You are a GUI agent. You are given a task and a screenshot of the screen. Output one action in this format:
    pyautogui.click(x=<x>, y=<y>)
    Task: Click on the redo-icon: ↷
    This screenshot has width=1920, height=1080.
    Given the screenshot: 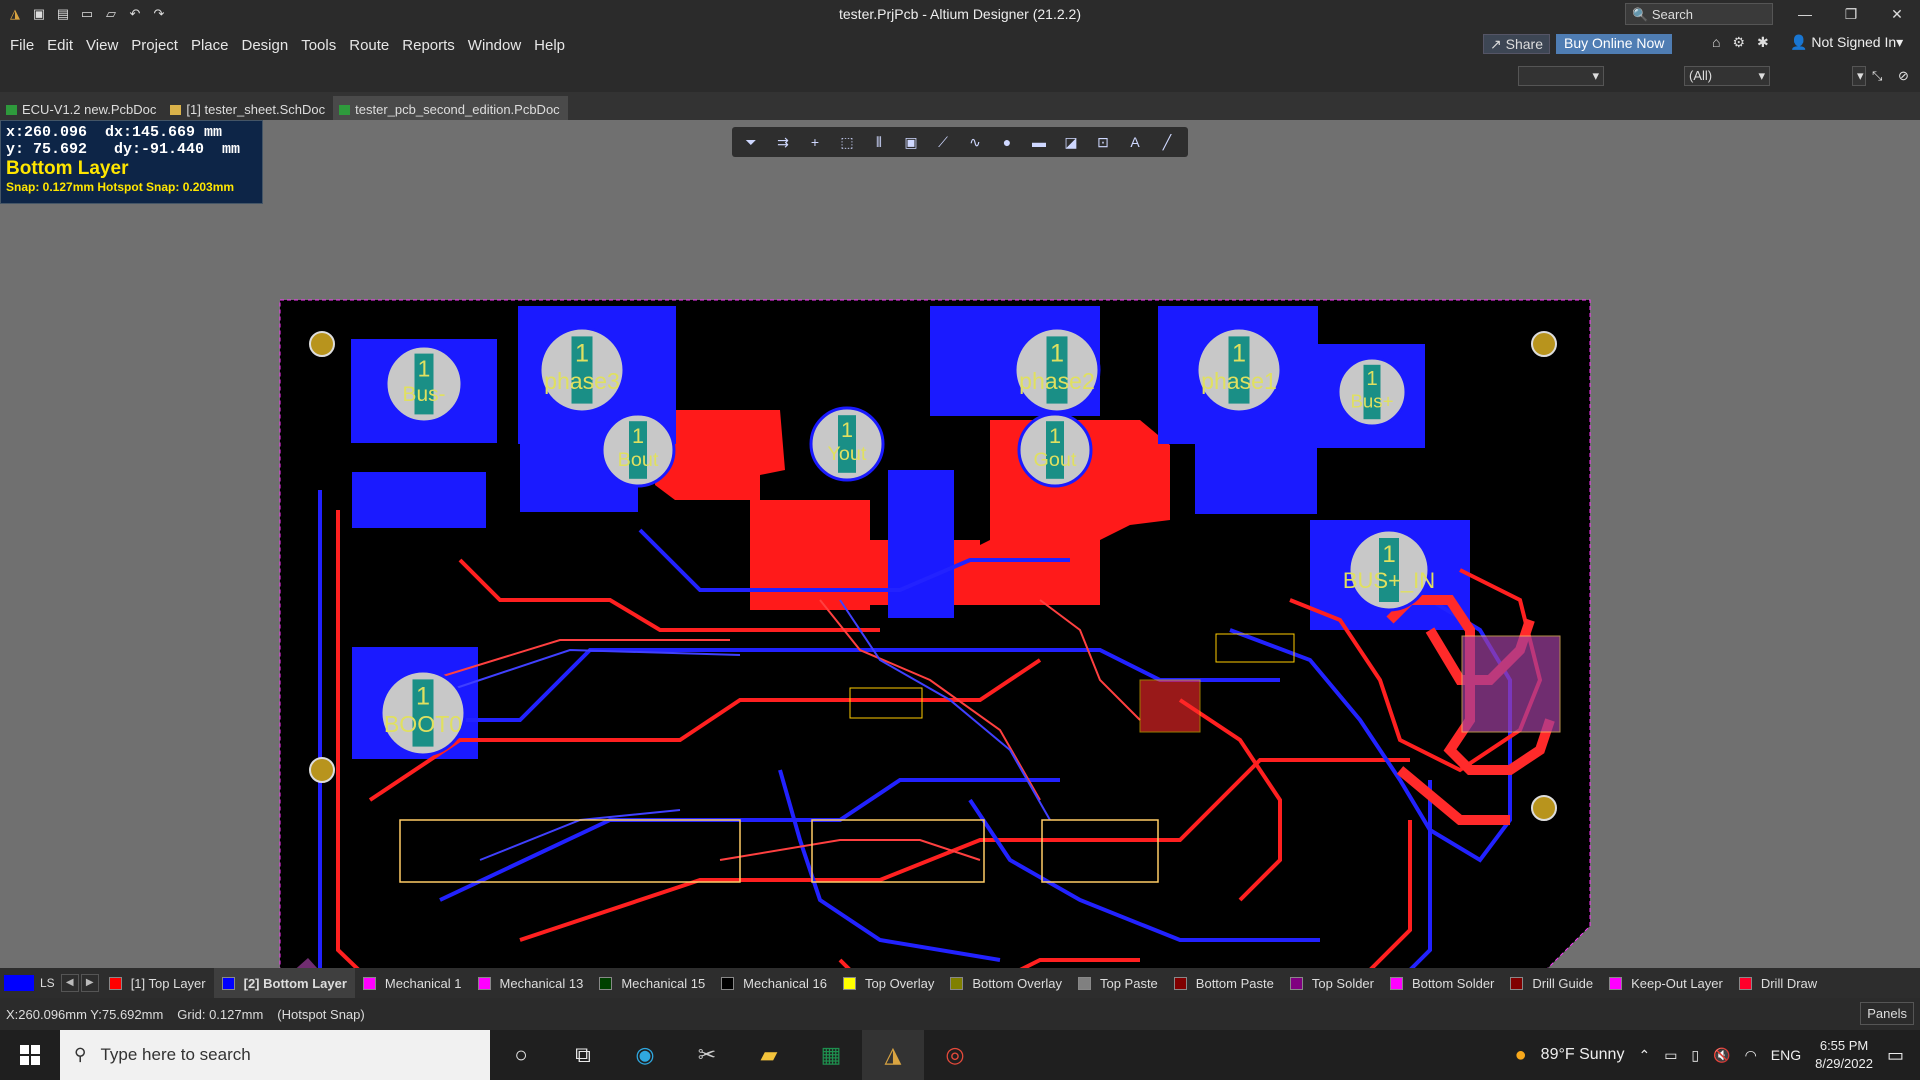 What is the action you would take?
    pyautogui.click(x=159, y=14)
    